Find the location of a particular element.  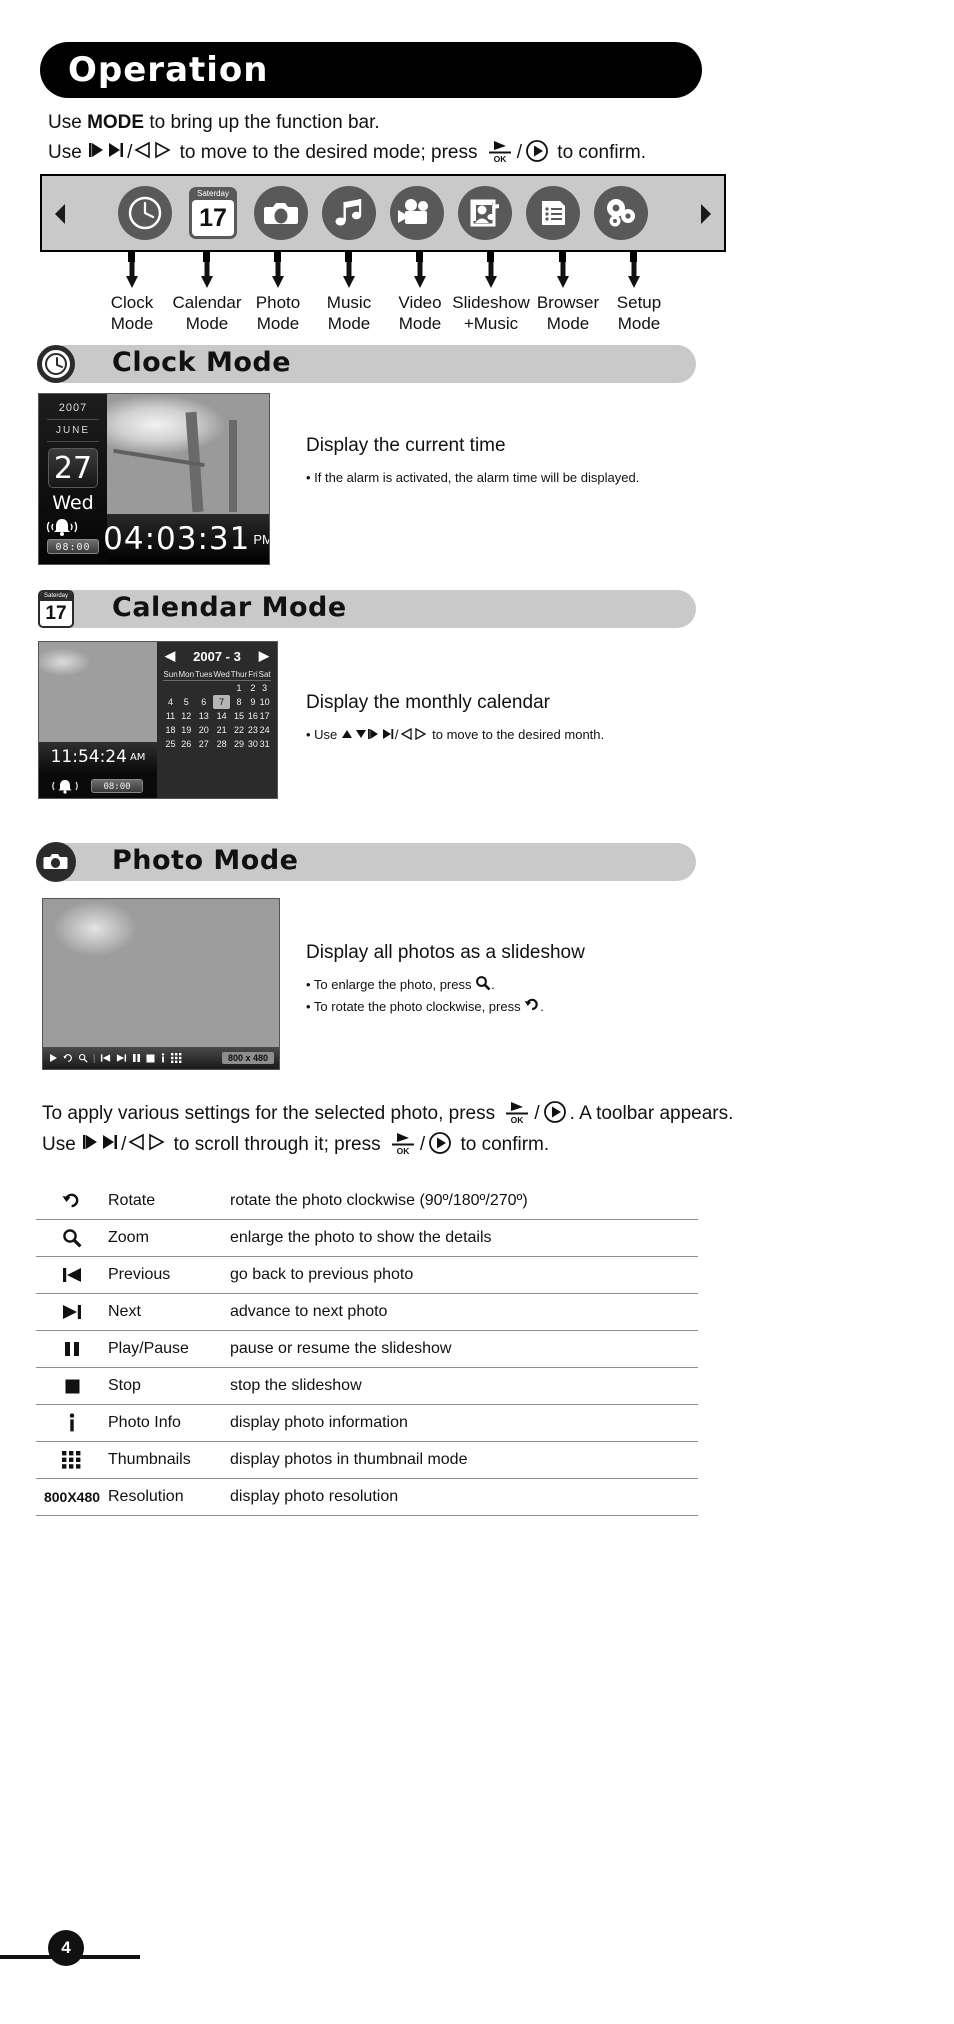

video-mode-icon is located at coordinates (417, 213).